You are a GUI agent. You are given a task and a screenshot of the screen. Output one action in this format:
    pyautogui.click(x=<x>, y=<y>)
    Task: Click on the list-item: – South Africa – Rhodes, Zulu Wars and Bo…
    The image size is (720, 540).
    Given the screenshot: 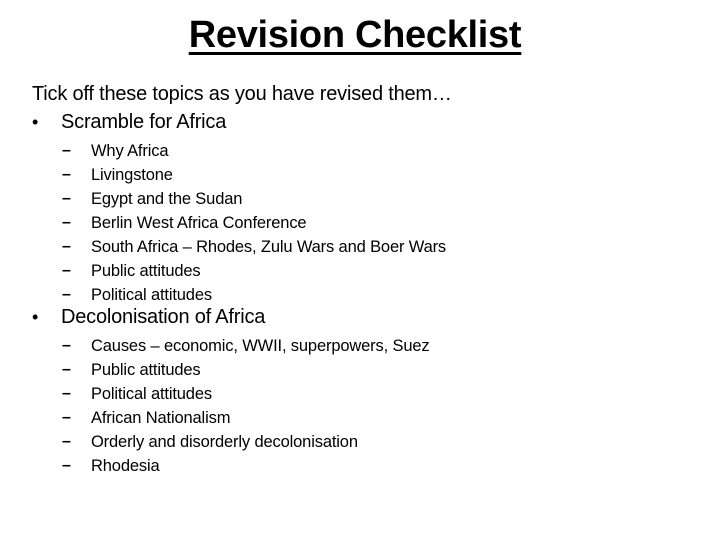 What is the action you would take?
    pyautogui.click(x=239, y=247)
    